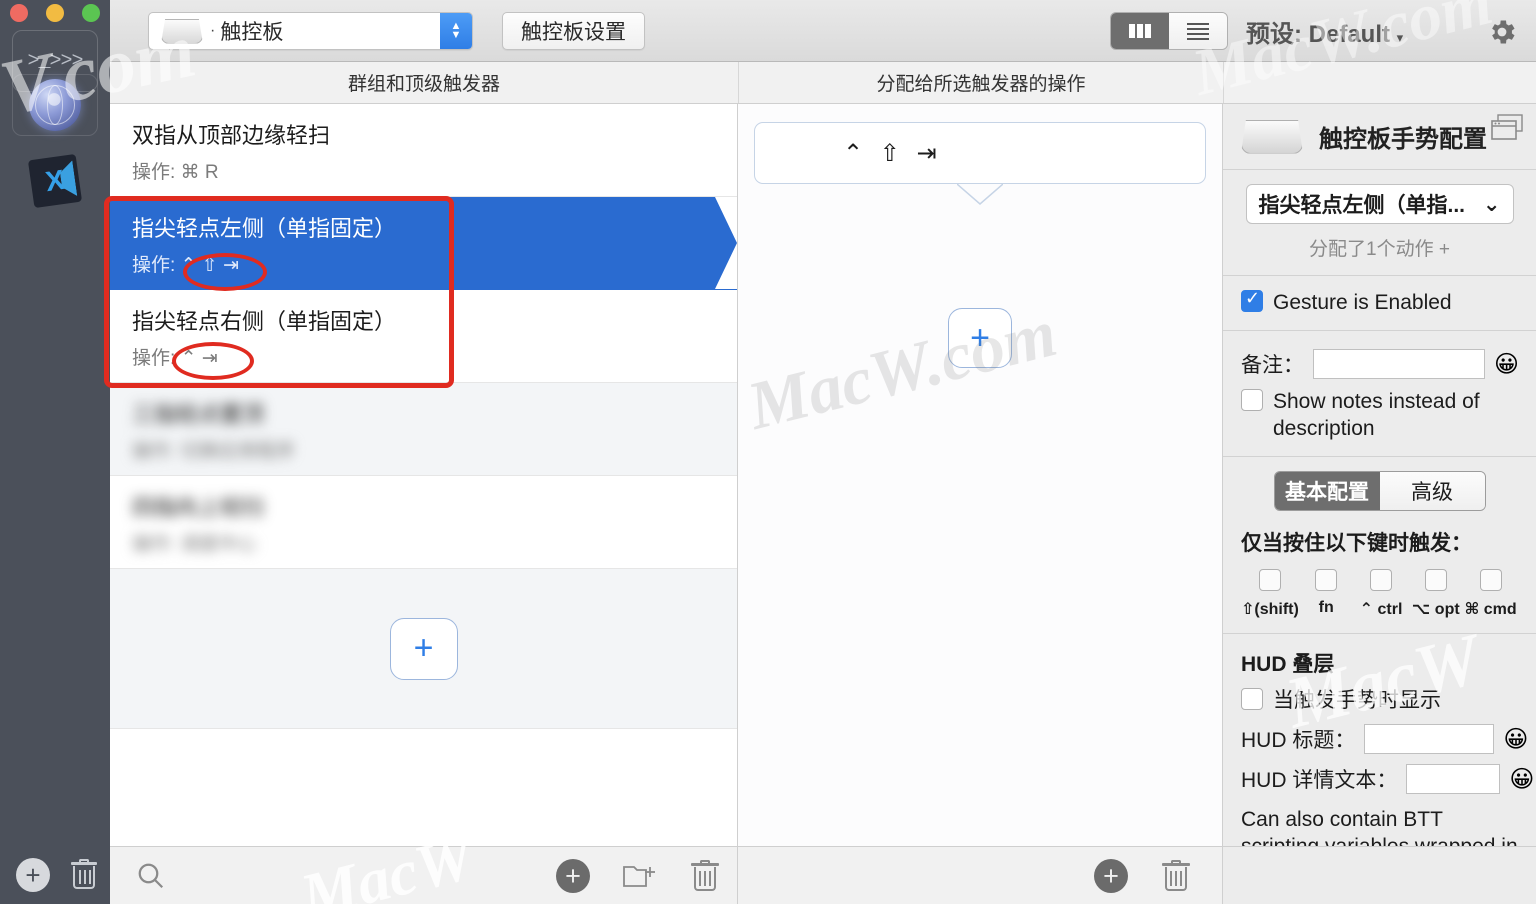  I want to click on trackpad-settings-button: 触控板设置, so click(573, 31).